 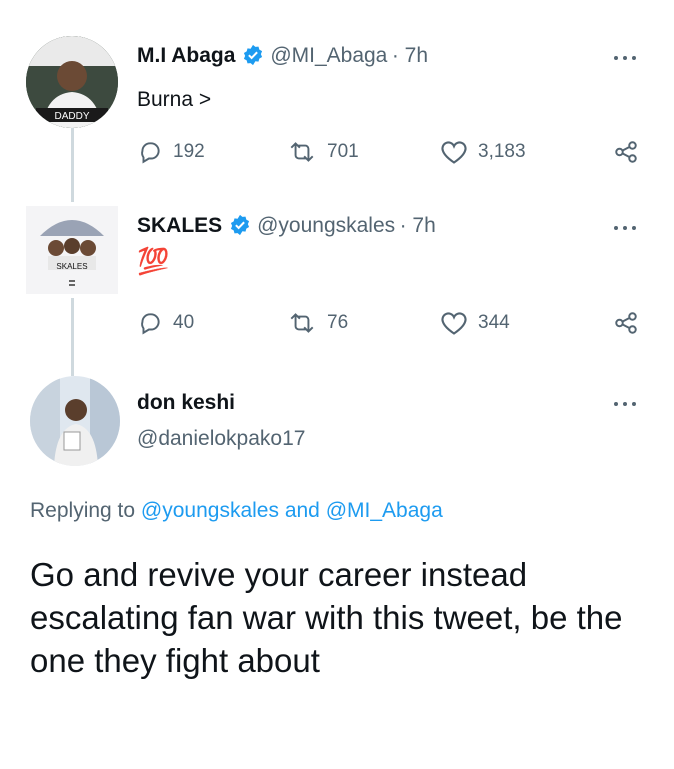 I want to click on replying-to: Replying to @youngskales and @MI_Abaga, so click(x=236, y=511).